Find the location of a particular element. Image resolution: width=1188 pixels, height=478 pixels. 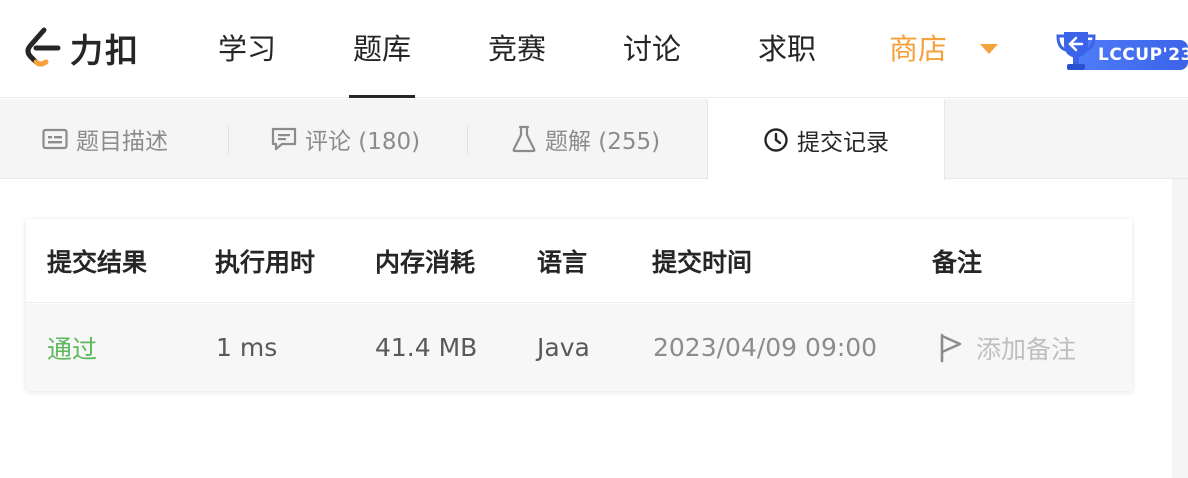

chevron-down-icon is located at coordinates (989, 49).